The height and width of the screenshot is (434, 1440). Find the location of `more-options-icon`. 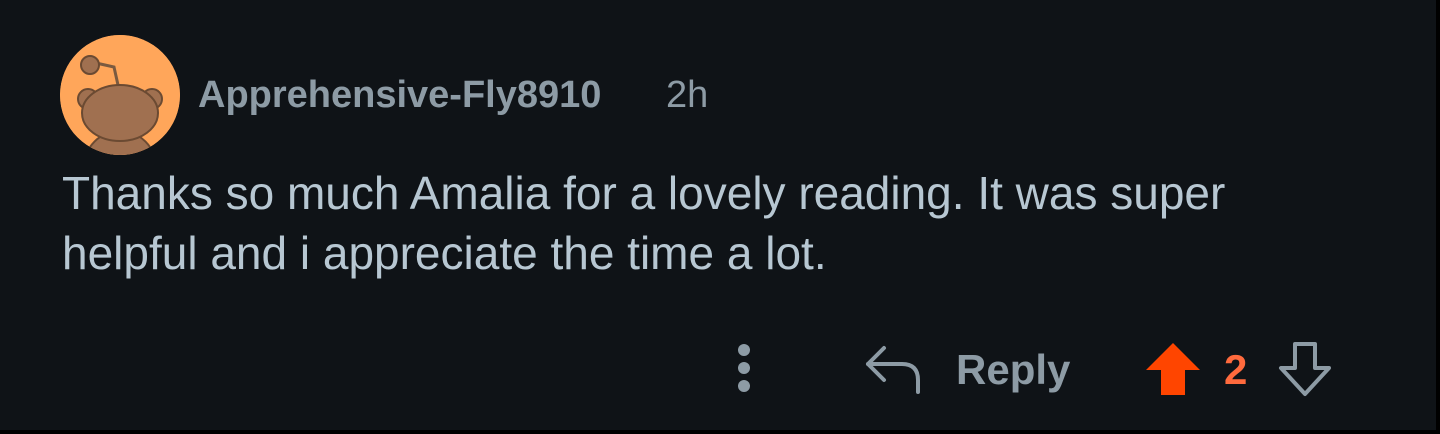

more-options-icon is located at coordinates (744, 368).